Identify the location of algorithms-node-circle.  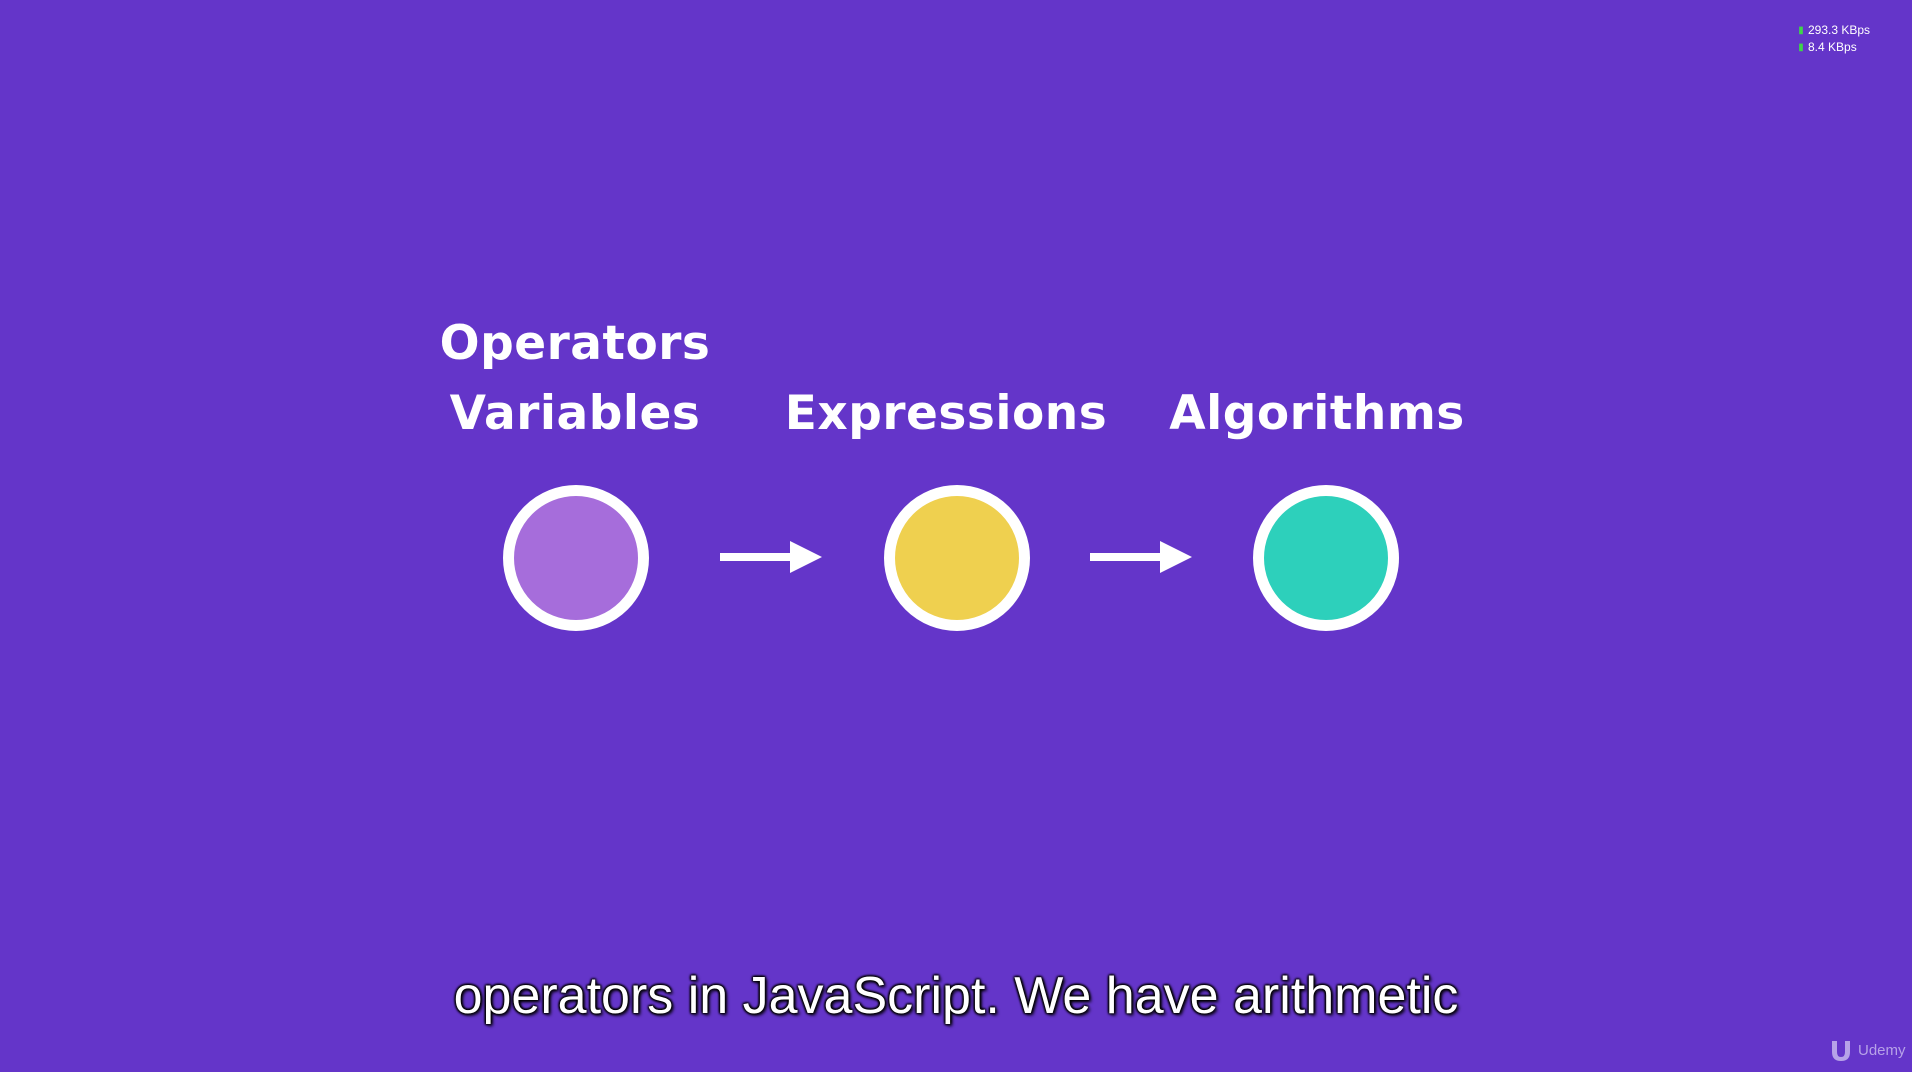
(1326, 558).